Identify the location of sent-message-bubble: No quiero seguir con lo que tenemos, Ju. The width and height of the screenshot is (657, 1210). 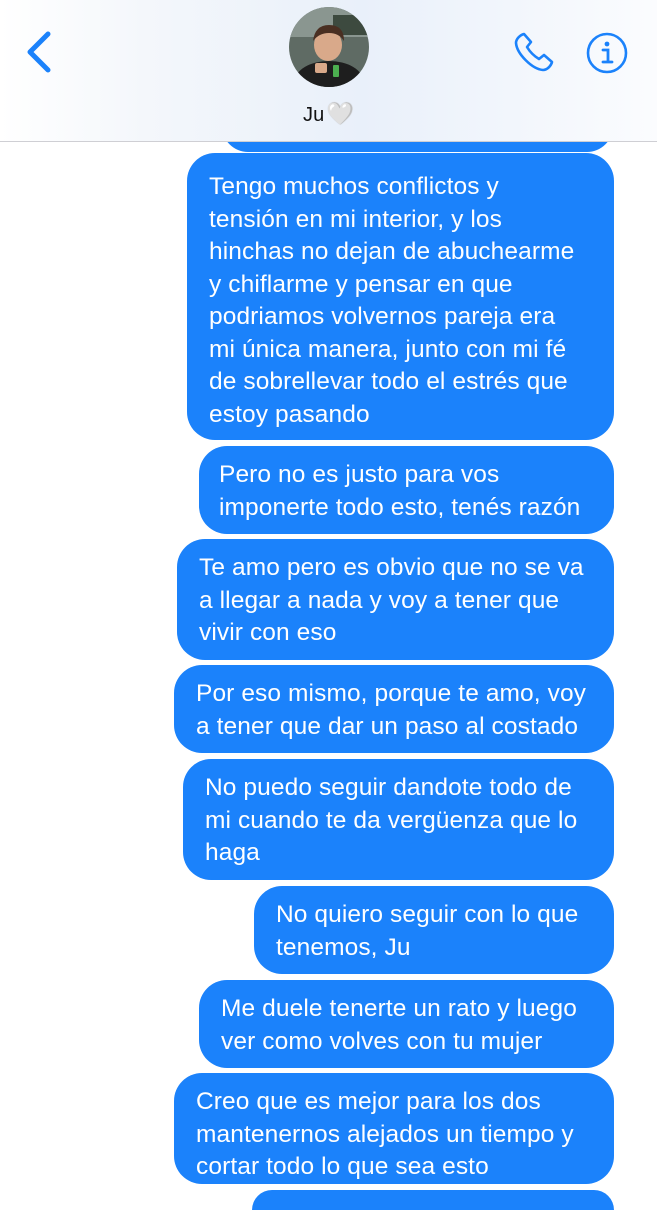
(434, 930).